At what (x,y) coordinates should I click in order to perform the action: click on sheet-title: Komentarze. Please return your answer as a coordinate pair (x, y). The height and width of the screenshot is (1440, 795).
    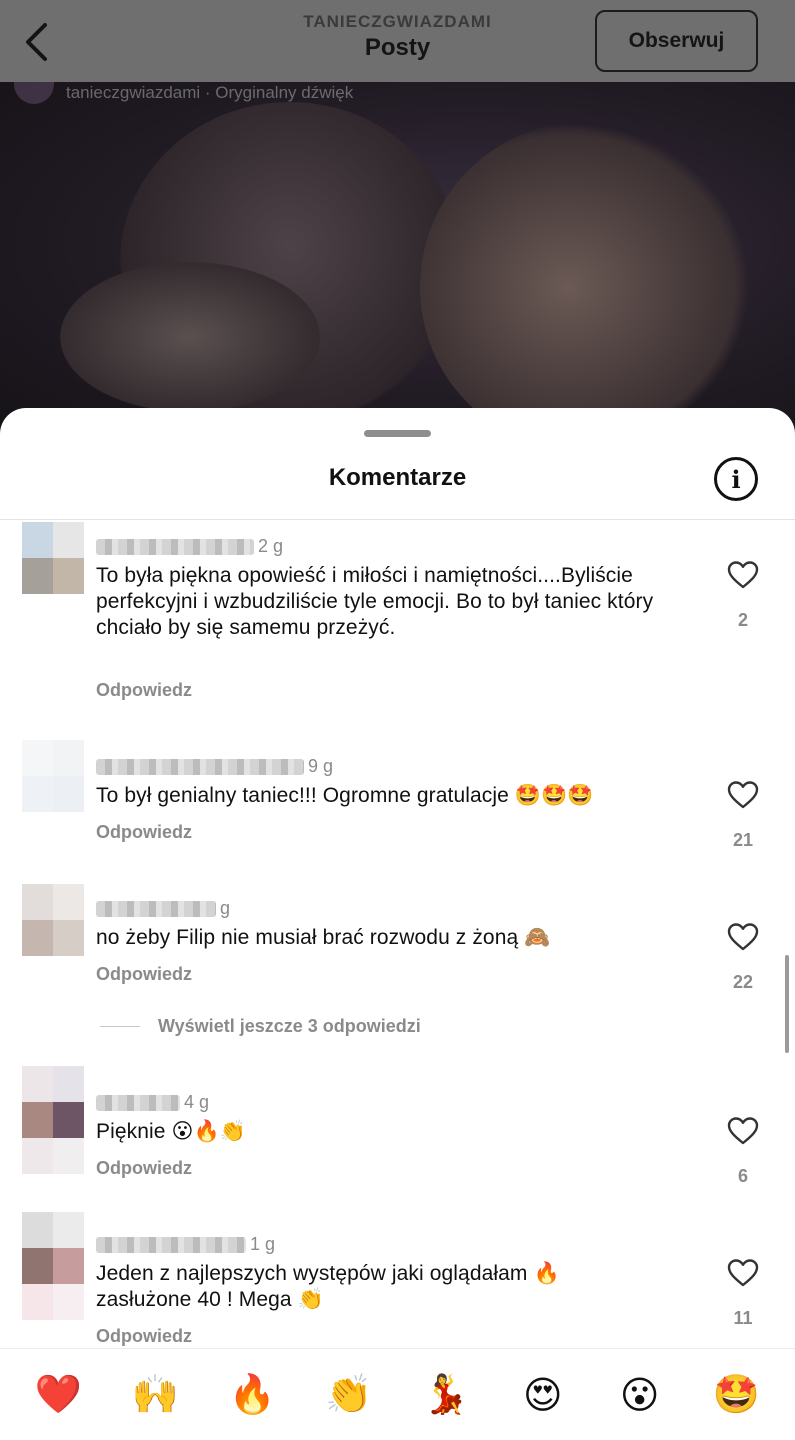
    Looking at the image, I should click on (397, 477).